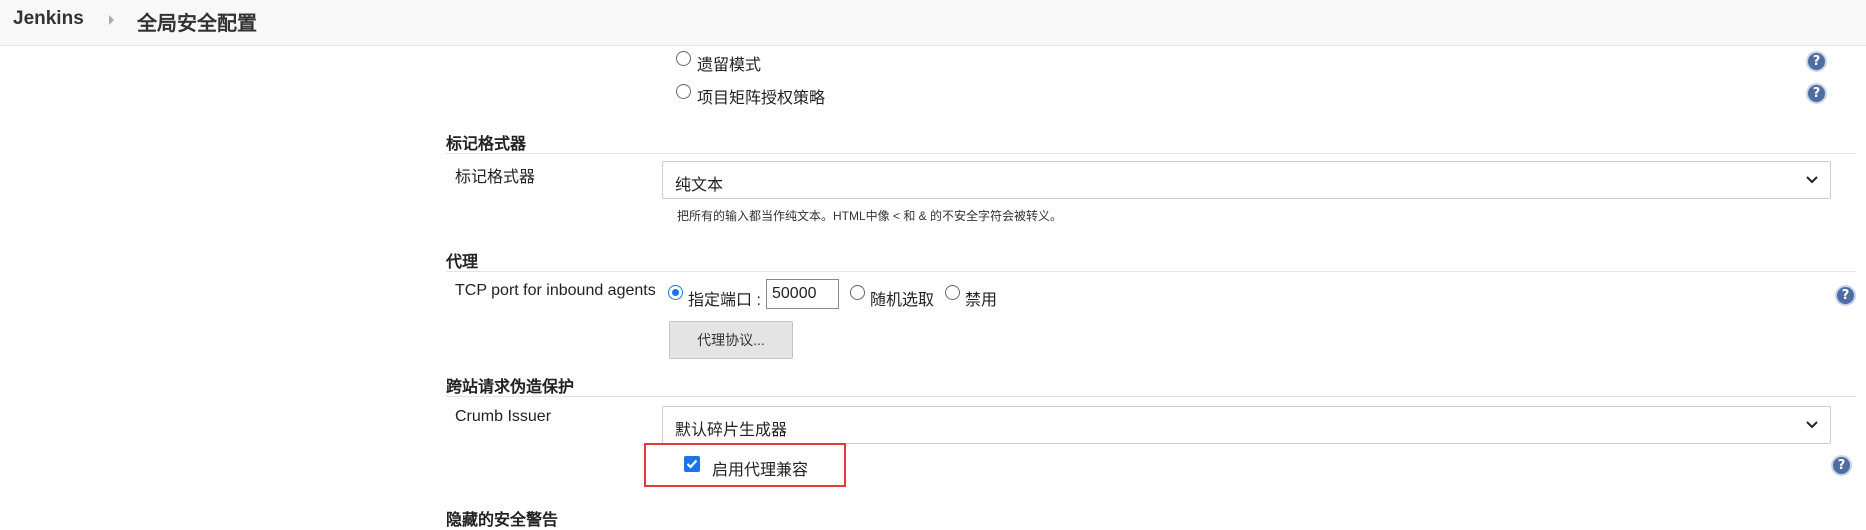  What do you see at coordinates (510, 387) in the screenshot?
I see `section-title-csrf: 跨站请求伪造保护` at bounding box center [510, 387].